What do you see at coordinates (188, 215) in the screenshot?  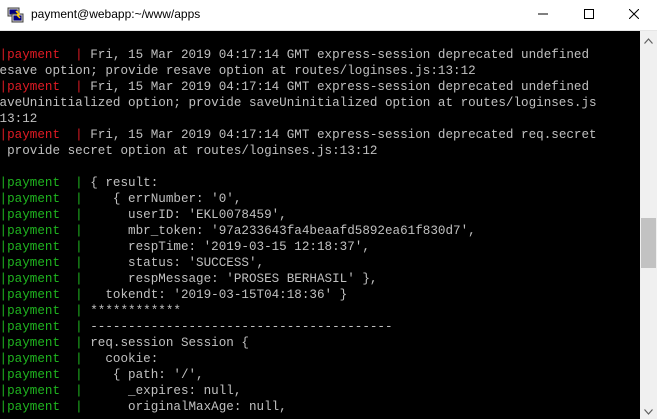 I see `line-text: userID: 'EKL0078459',` at bounding box center [188, 215].